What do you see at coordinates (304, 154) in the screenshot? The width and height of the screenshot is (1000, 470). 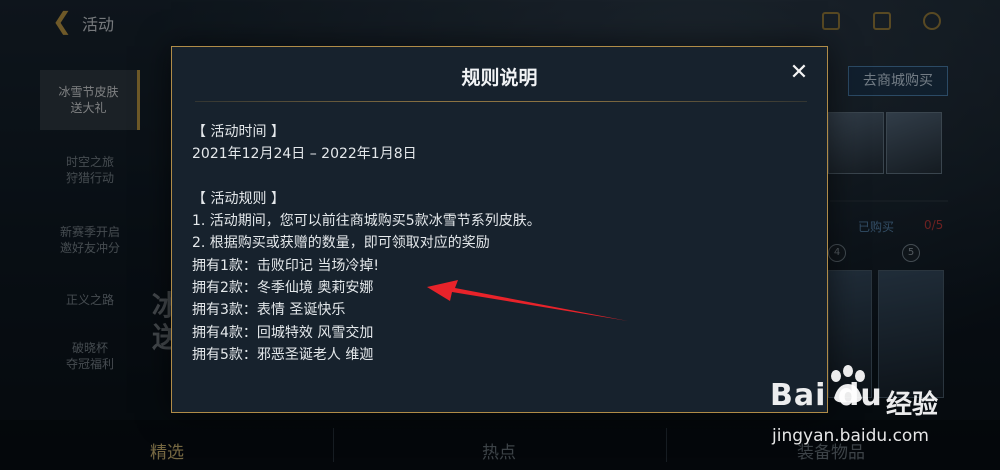 I see `event-dates: 2021年12月24日 – 2022年1月8日` at bounding box center [304, 154].